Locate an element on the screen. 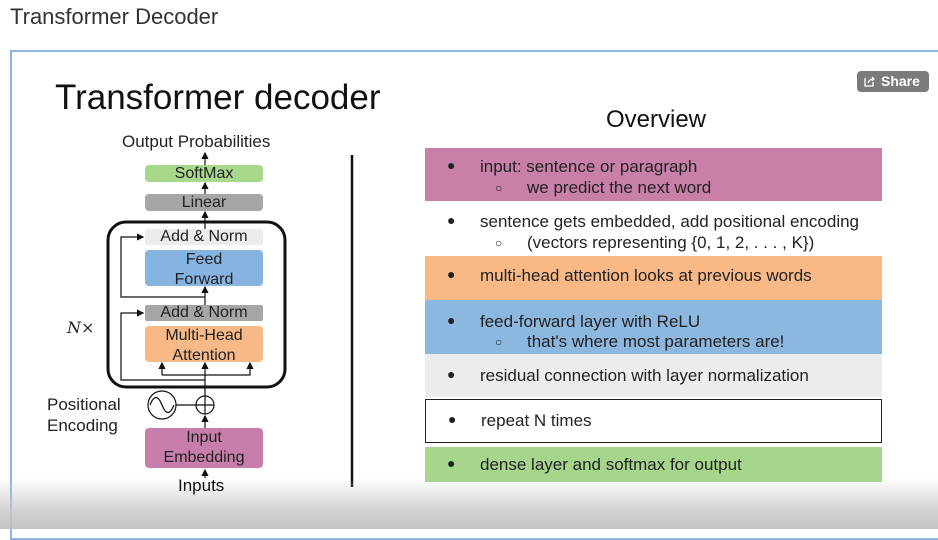  encoding-label: Encoding is located at coordinates (82, 425).